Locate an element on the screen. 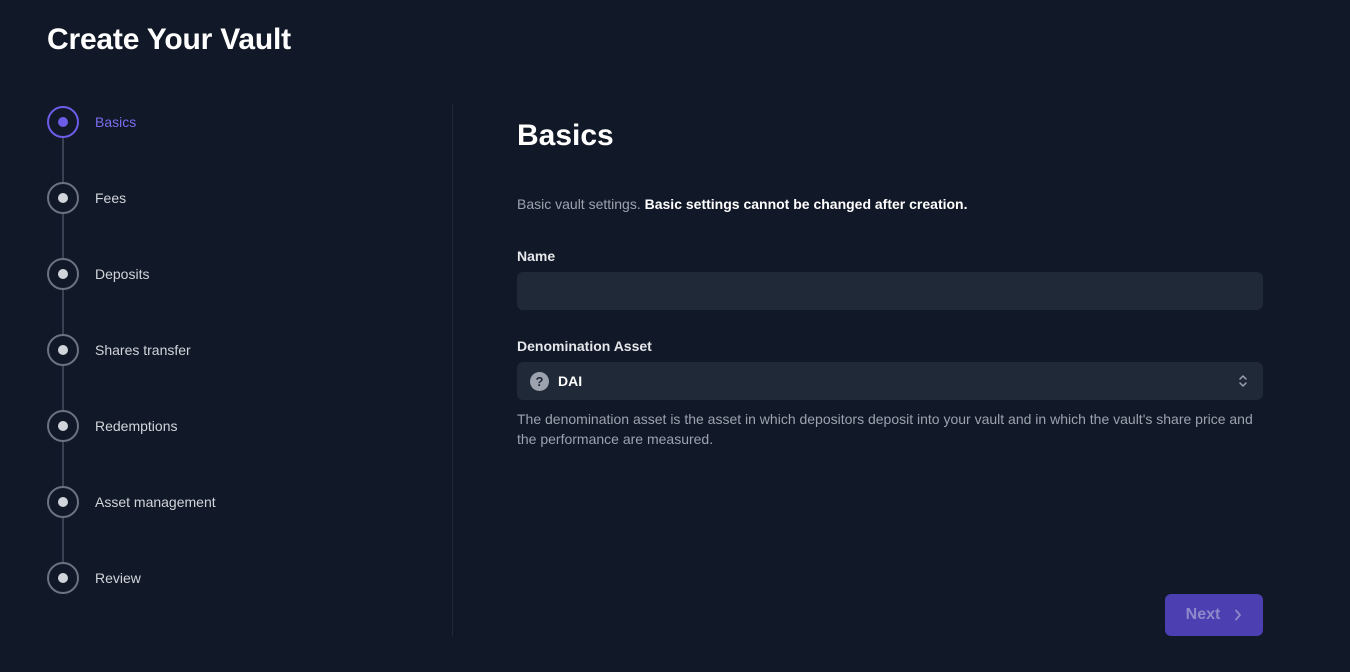 This screenshot has width=1350, height=672. step-deposits: Deposits is located at coordinates (237, 274).